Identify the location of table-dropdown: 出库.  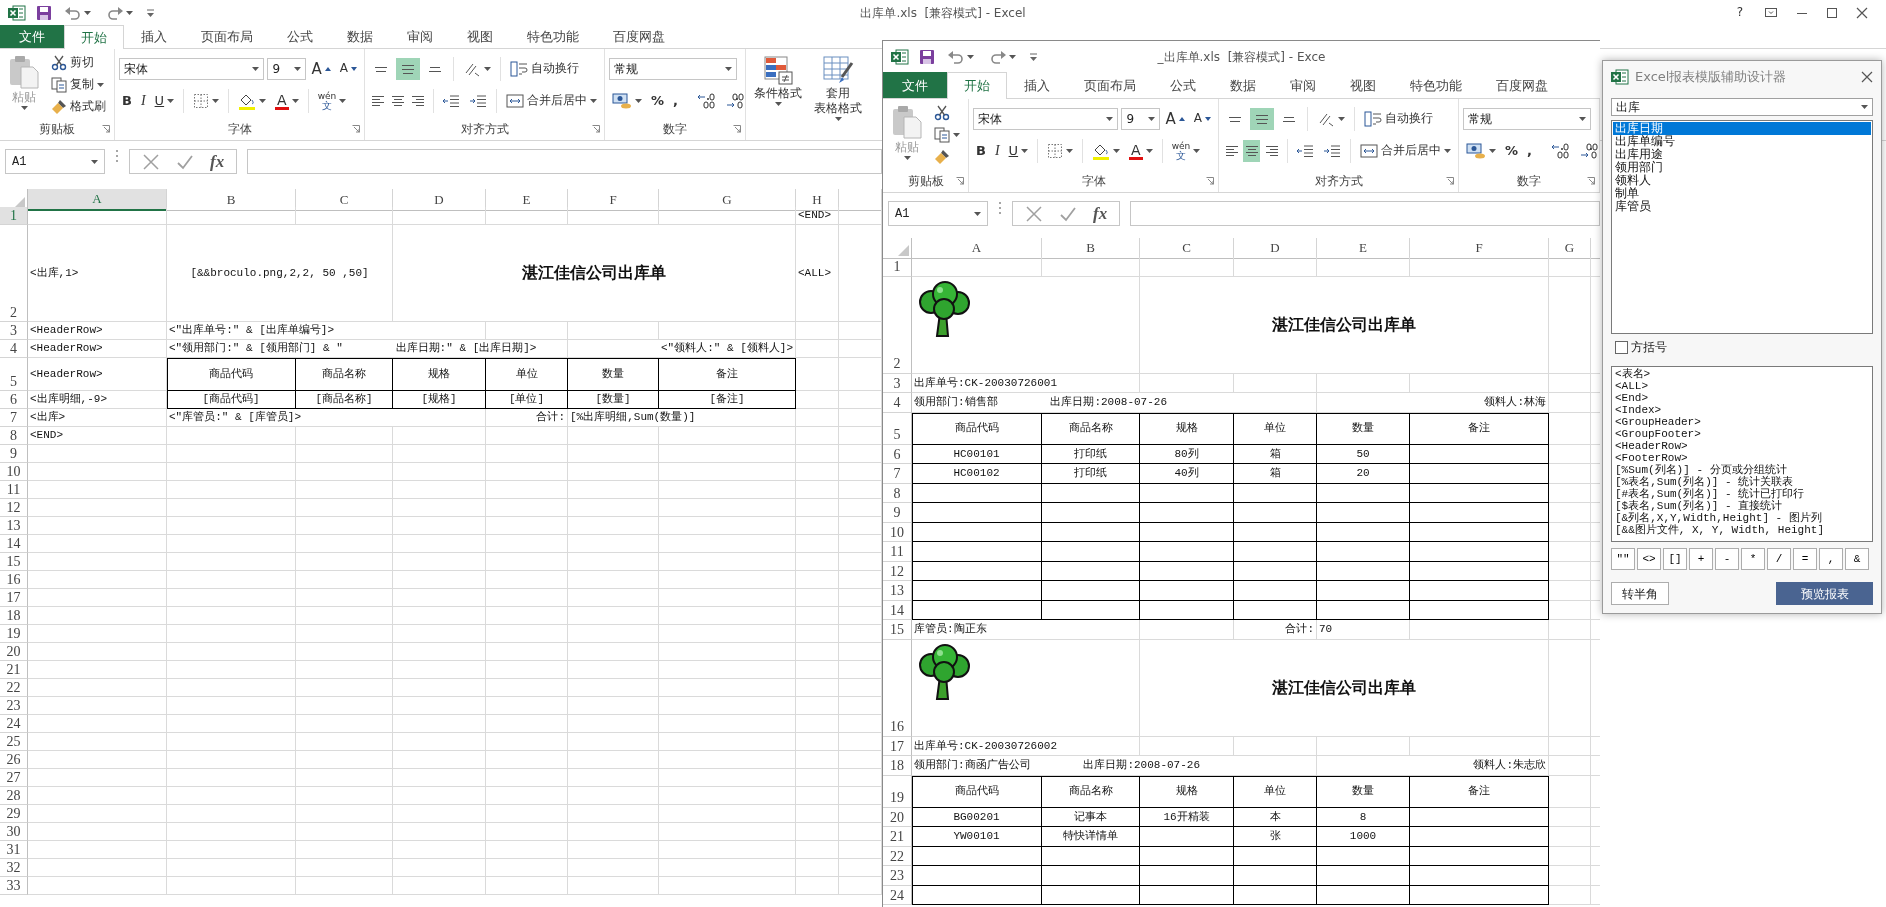
(1742, 107).